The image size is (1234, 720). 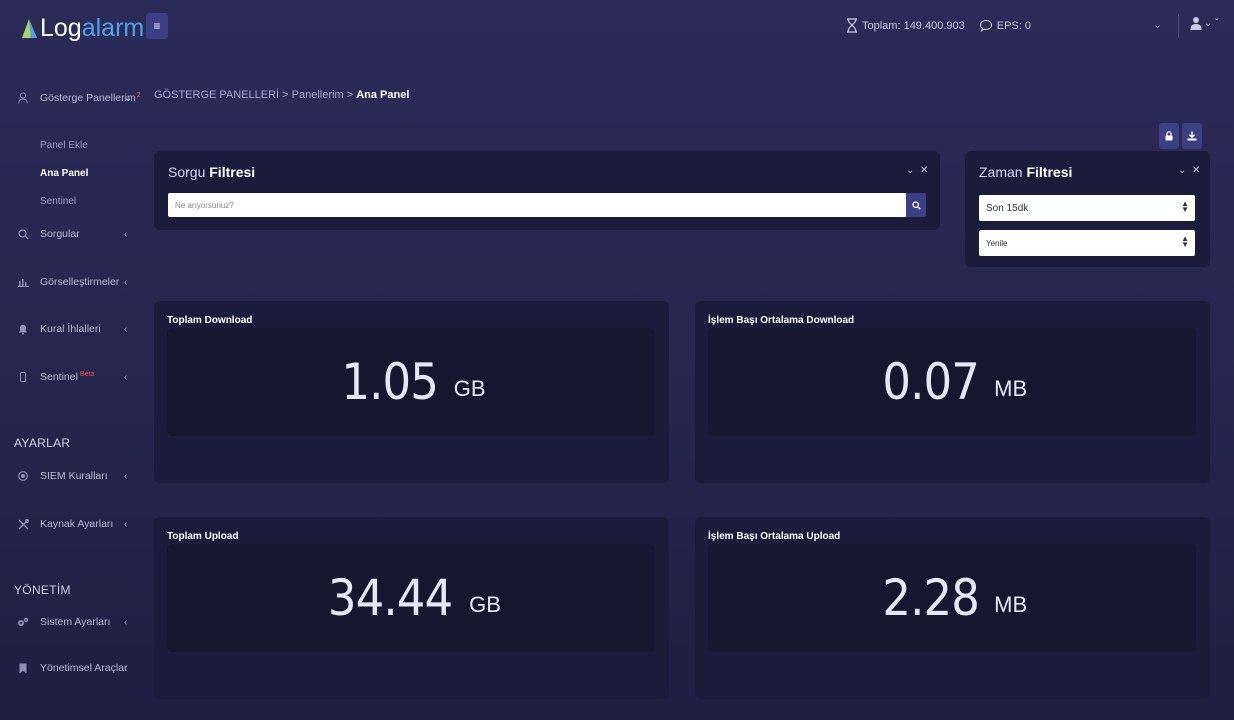 What do you see at coordinates (70, 329) in the screenshot?
I see `sidebar-item-label: Kural İhlalleri` at bounding box center [70, 329].